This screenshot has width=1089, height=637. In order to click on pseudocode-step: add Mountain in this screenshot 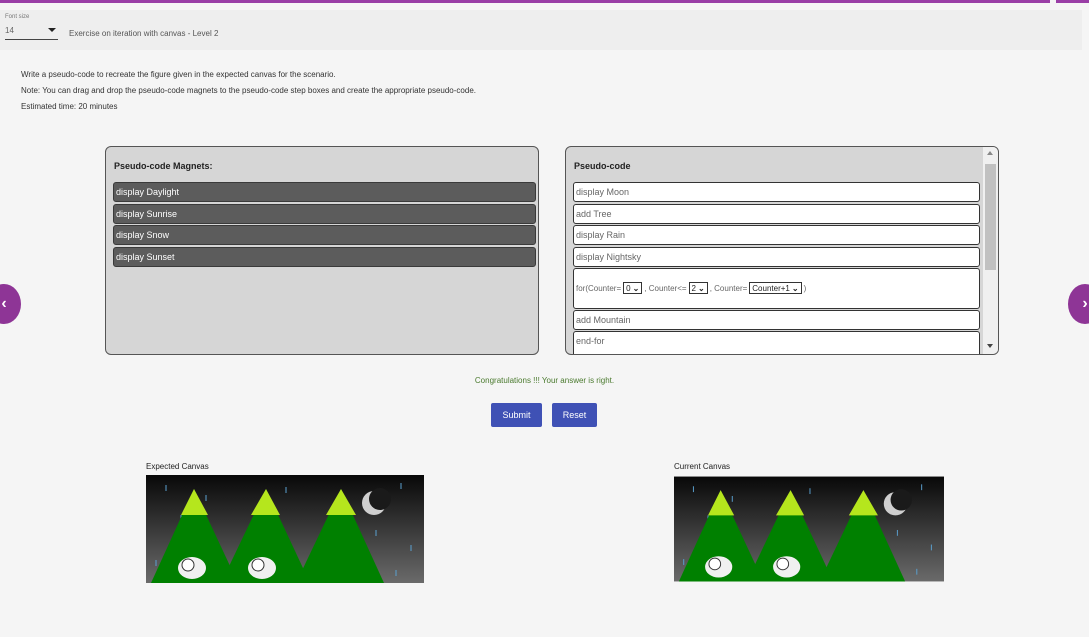, I will do `click(776, 320)`.